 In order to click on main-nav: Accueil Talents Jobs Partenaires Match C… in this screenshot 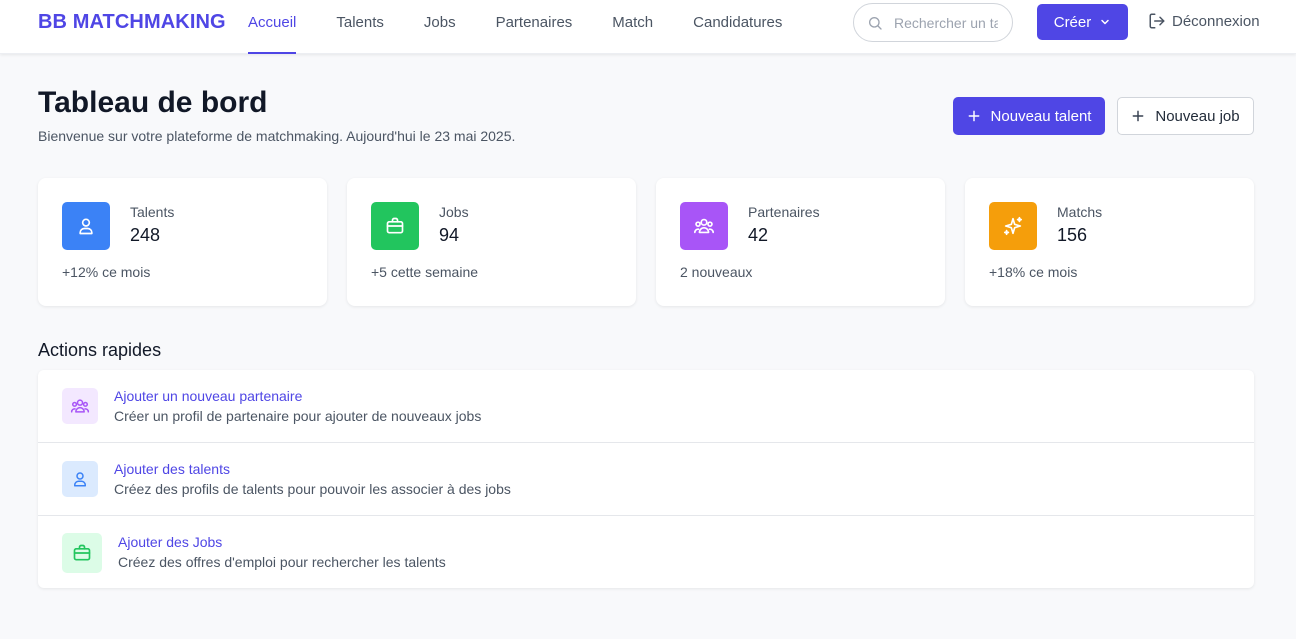, I will do `click(535, 27)`.